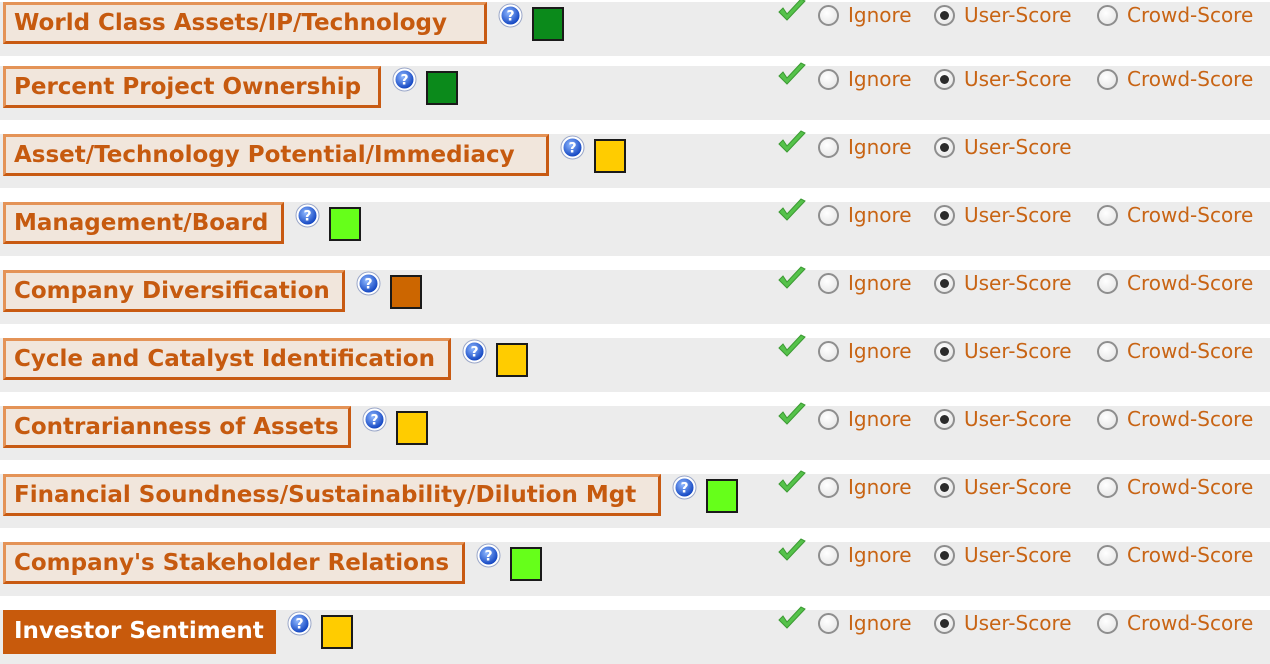 The height and width of the screenshot is (664, 1270). What do you see at coordinates (245, 23) in the screenshot?
I see `criterion-button: World Class Assets/IP/Technology` at bounding box center [245, 23].